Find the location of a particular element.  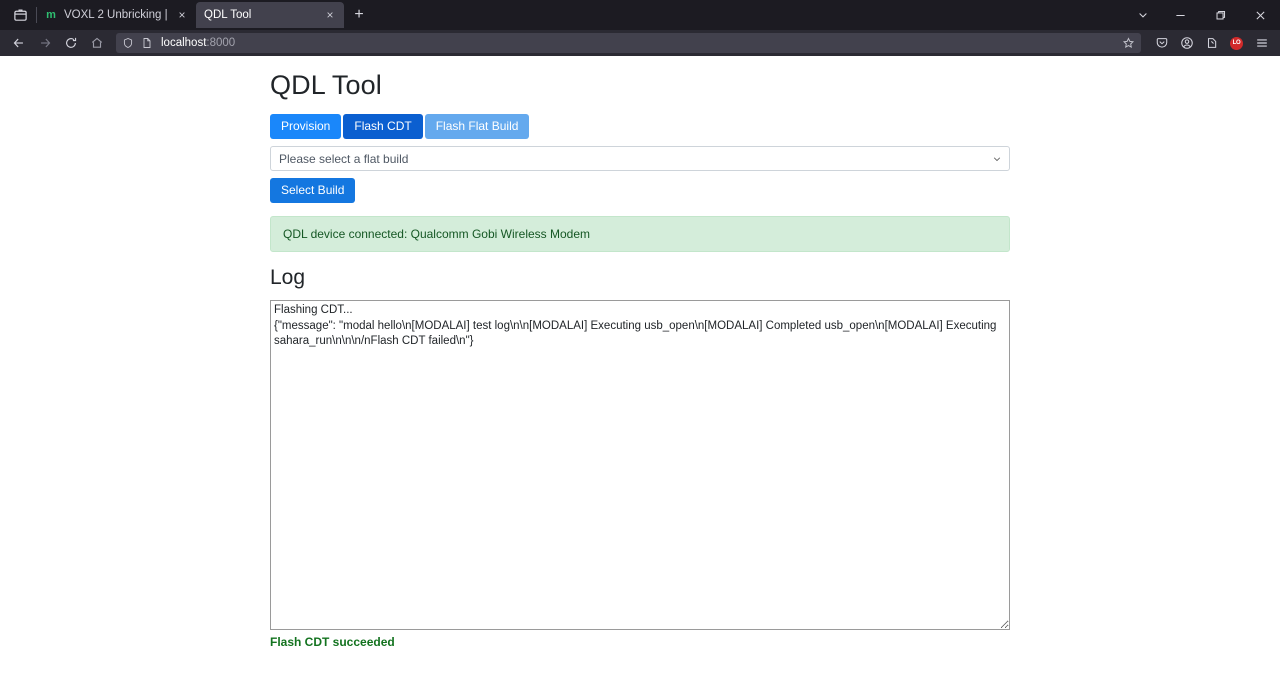

log-heading: Log is located at coordinates (288, 277).